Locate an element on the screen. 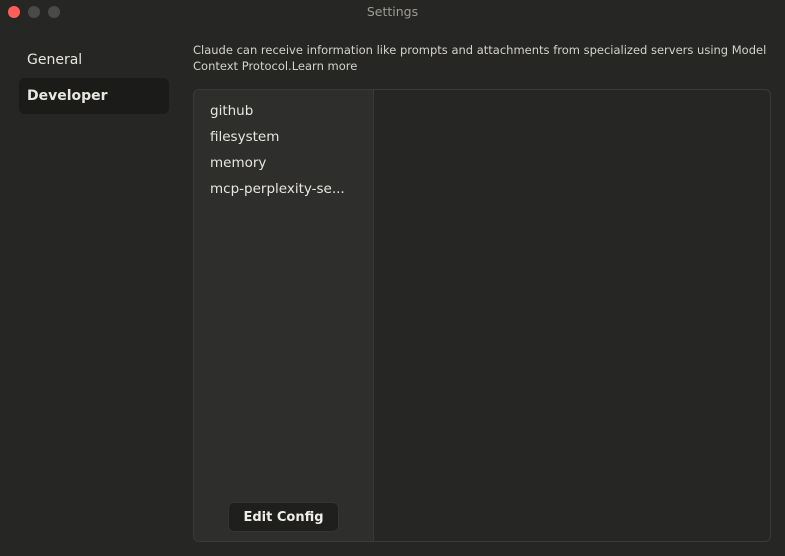 This screenshot has height=556, width=785. settings-sidebar: General Developer is located at coordinates (94, 78).